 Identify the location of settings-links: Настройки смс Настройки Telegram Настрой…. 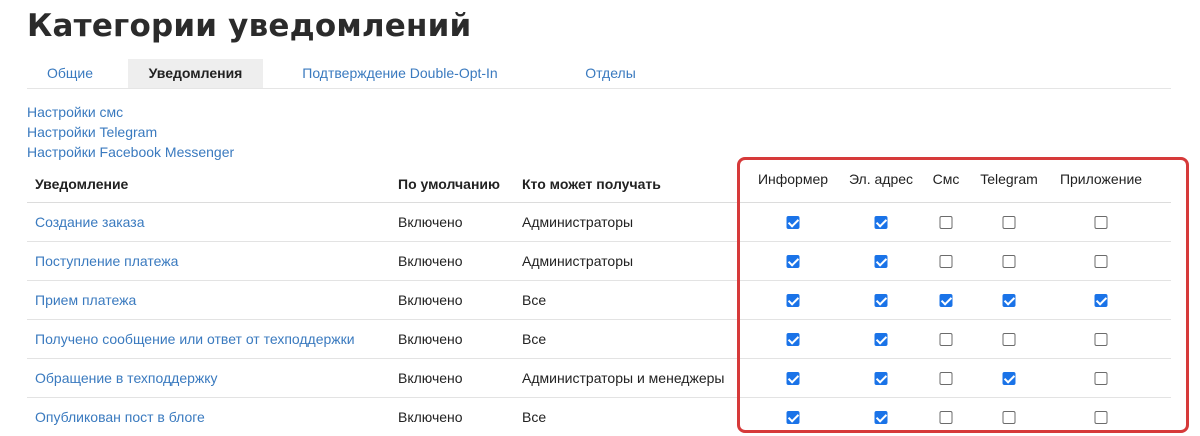
(130, 132).